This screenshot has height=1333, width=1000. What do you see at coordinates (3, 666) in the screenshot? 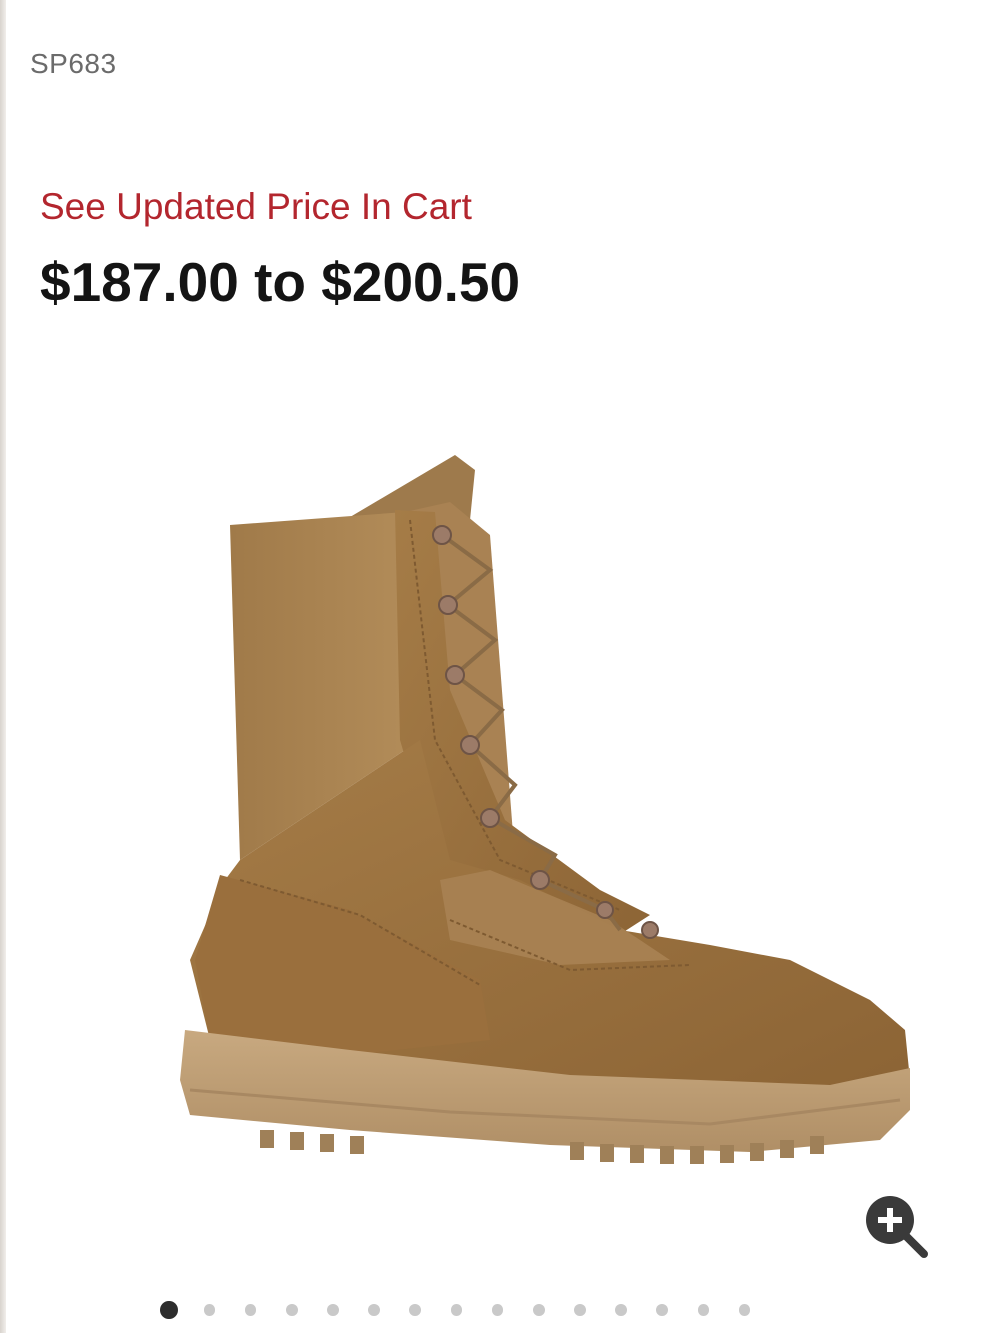
I see `left-edge-shadow` at bounding box center [3, 666].